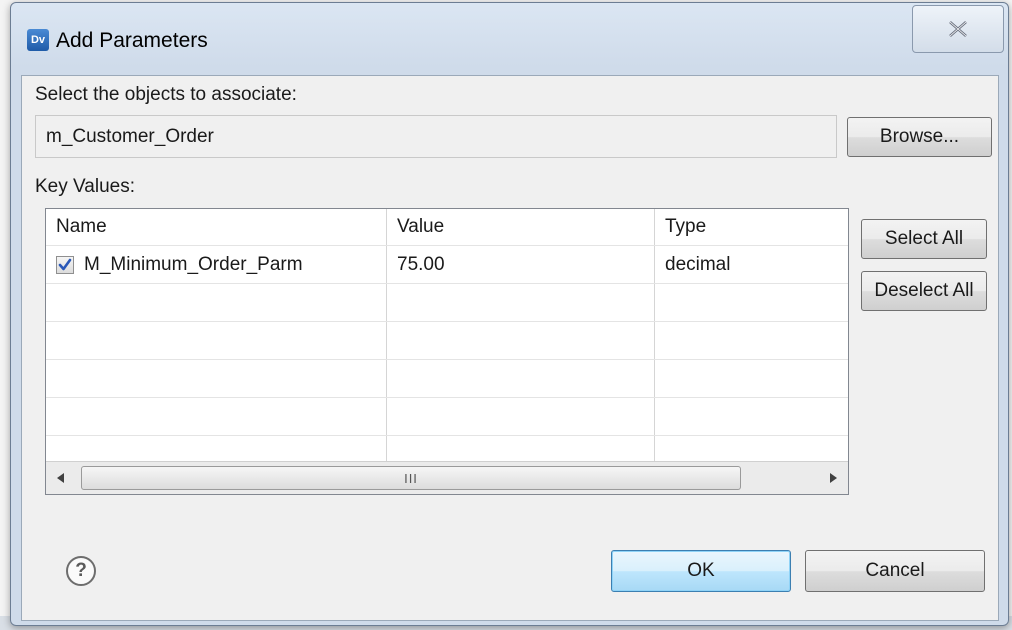 Image resolution: width=1012 pixels, height=630 pixels. Describe the element at coordinates (193, 264) in the screenshot. I see `parameter-name: M_Minimum_Order_Parm` at that location.